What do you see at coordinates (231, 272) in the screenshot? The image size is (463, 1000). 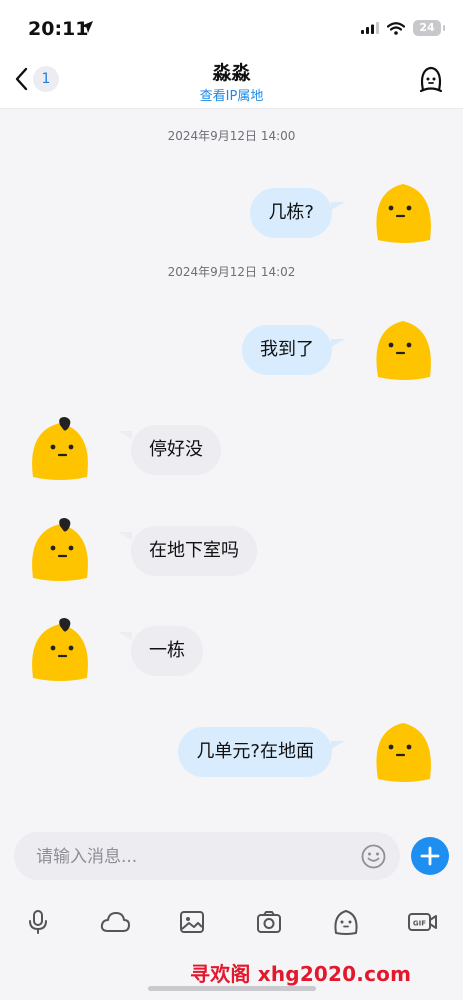 I see `message-timestamp: 2024年9月12日 14:02` at bounding box center [231, 272].